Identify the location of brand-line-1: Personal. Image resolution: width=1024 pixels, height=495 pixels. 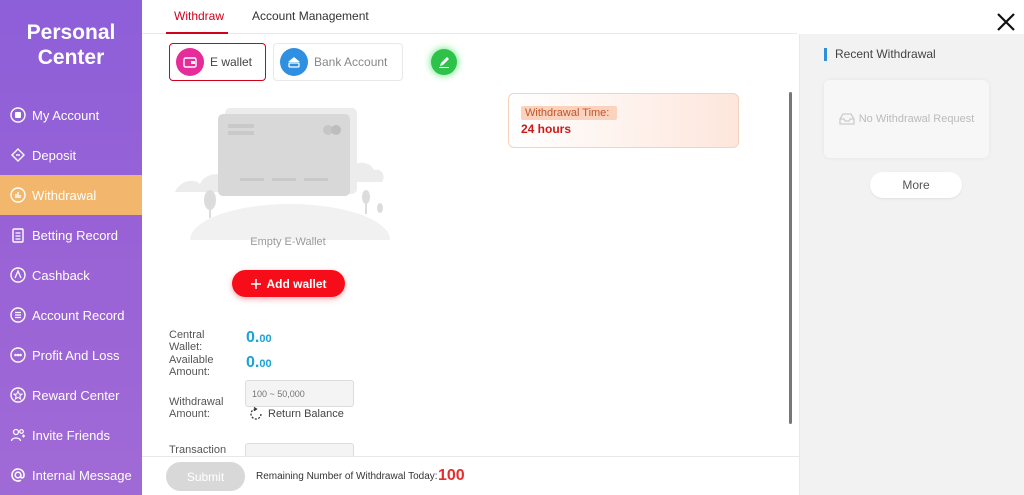
(71, 32).